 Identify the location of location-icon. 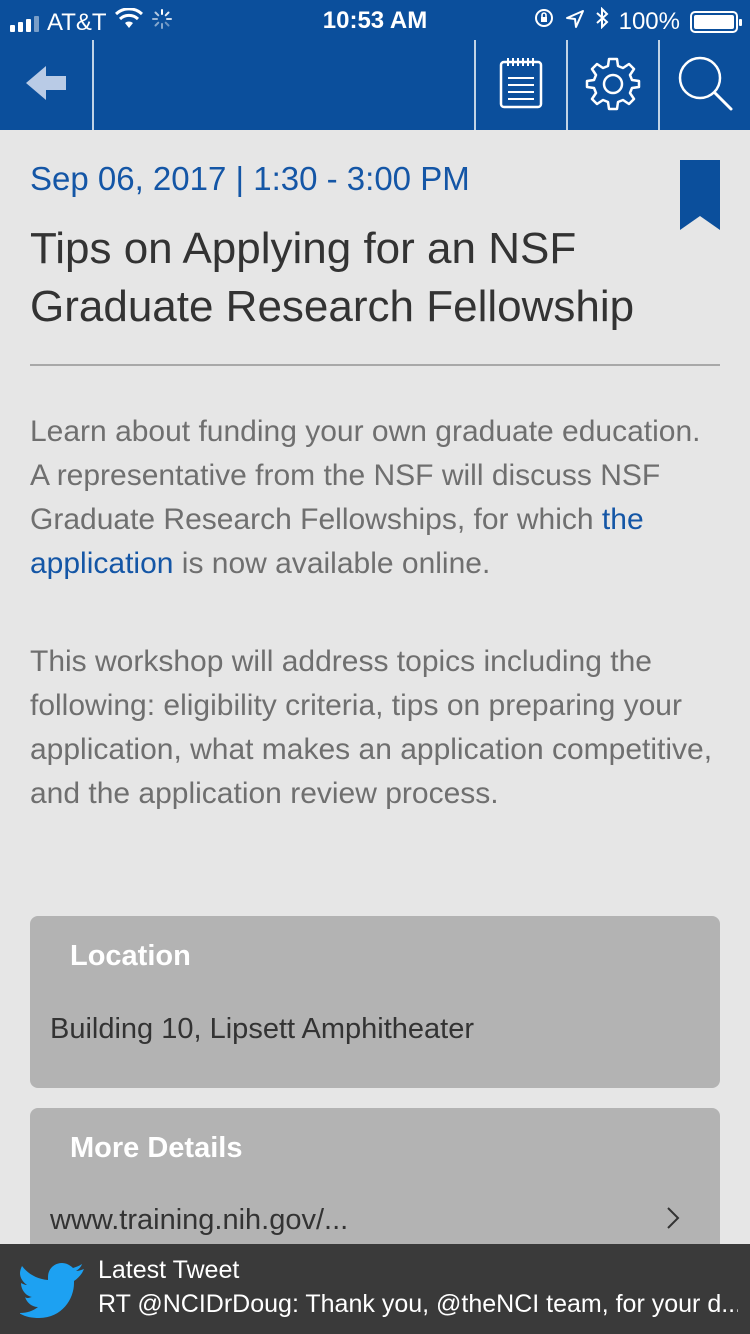
(575, 22).